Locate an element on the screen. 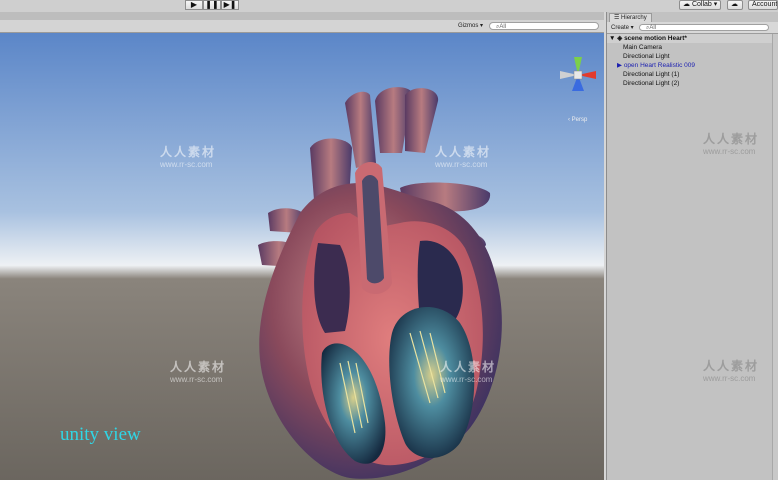  overlay-caption: unity view is located at coordinates (100, 434).